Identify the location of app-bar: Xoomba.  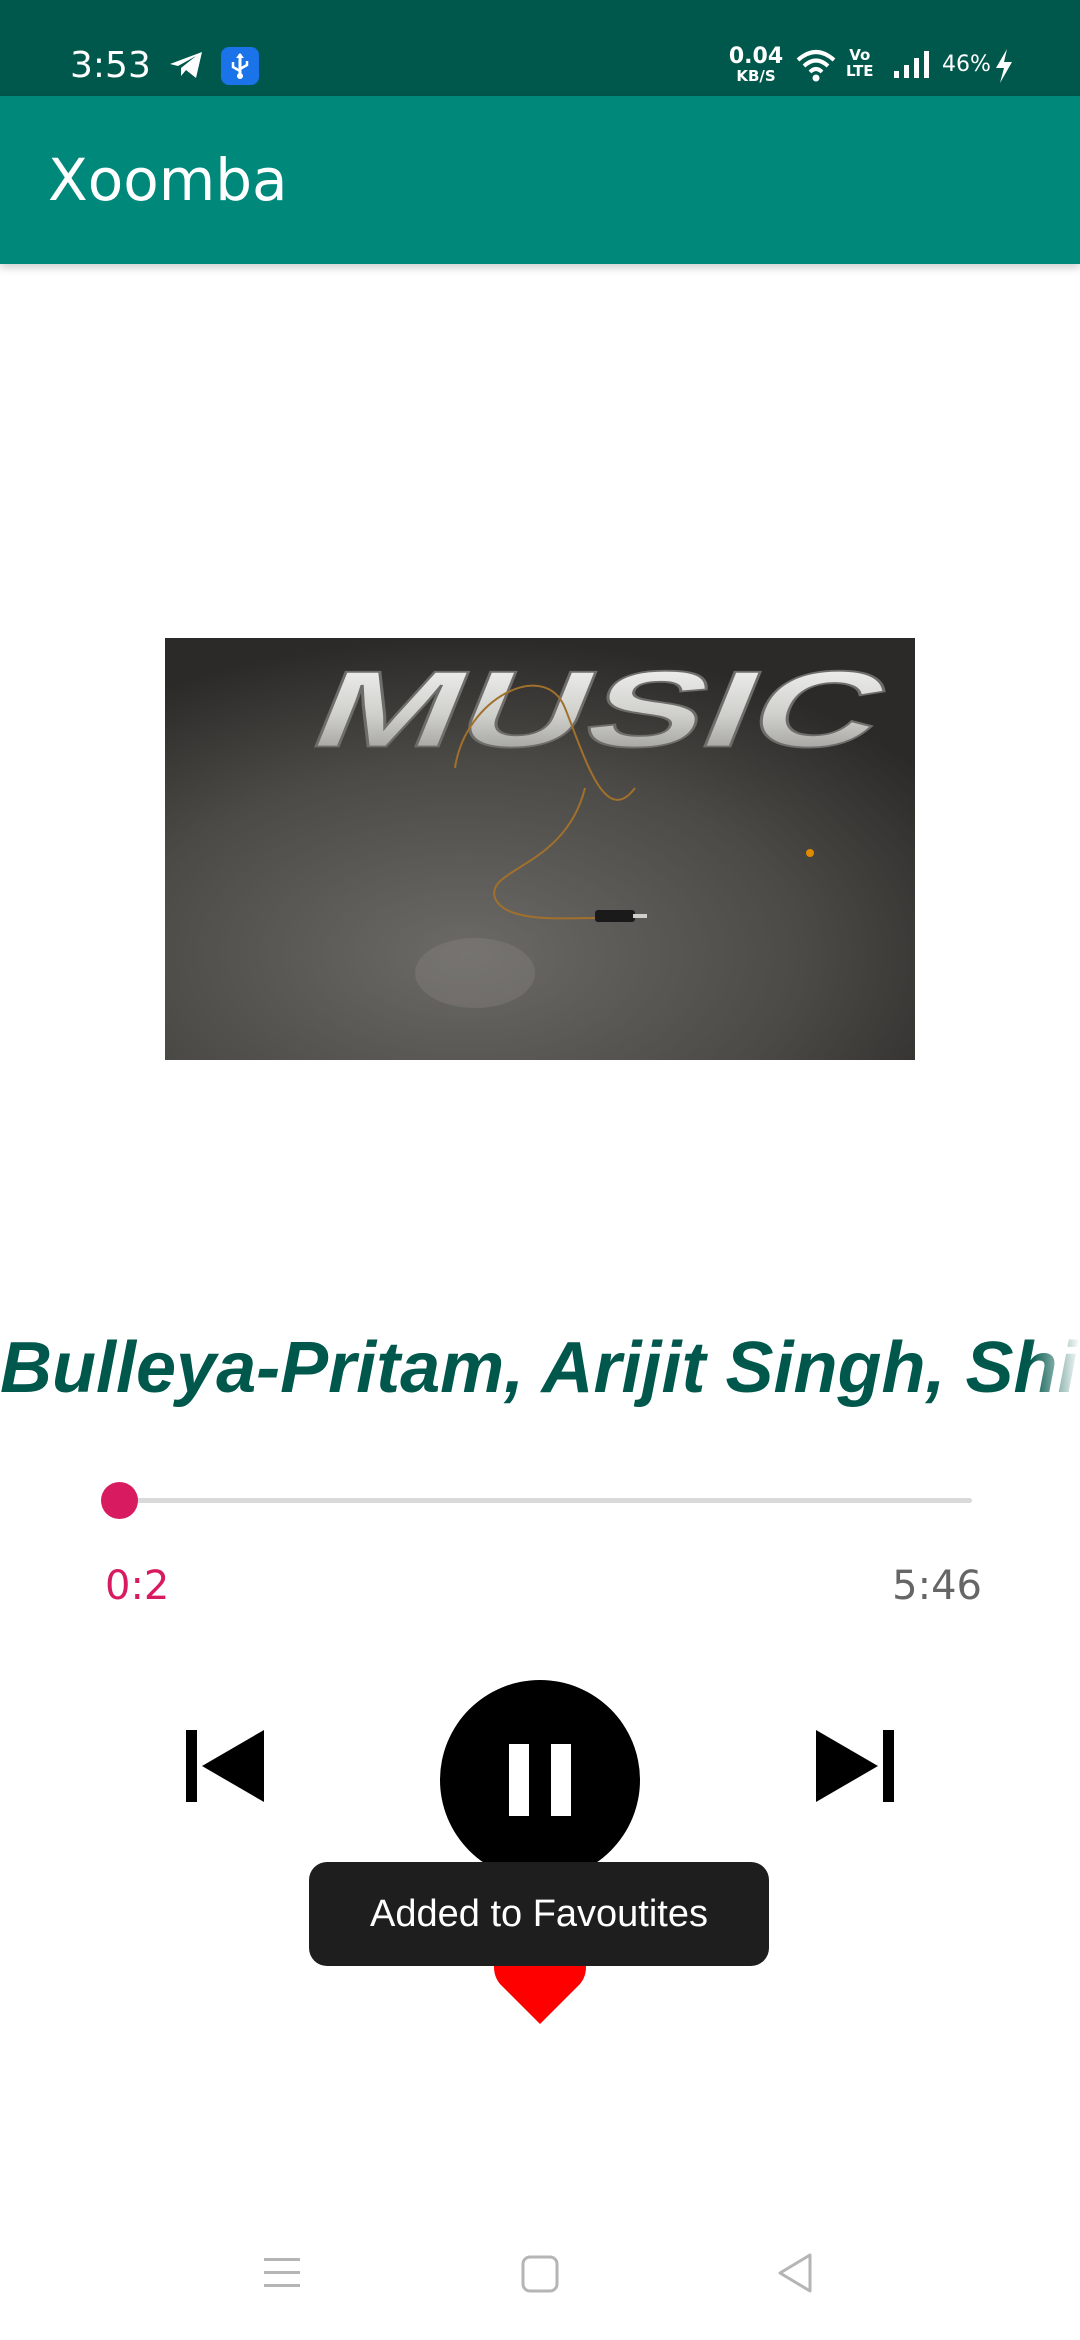
(540, 180).